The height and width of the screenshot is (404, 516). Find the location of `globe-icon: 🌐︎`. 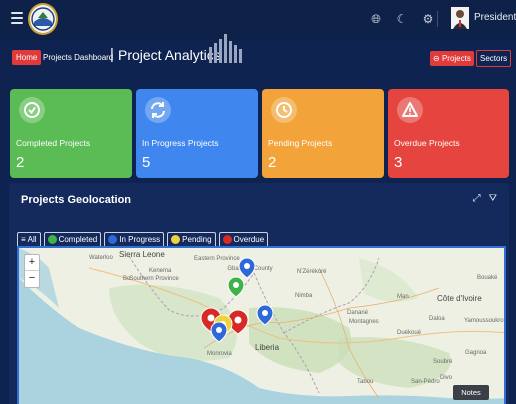

globe-icon: 🌐︎ is located at coordinates (376, 19).